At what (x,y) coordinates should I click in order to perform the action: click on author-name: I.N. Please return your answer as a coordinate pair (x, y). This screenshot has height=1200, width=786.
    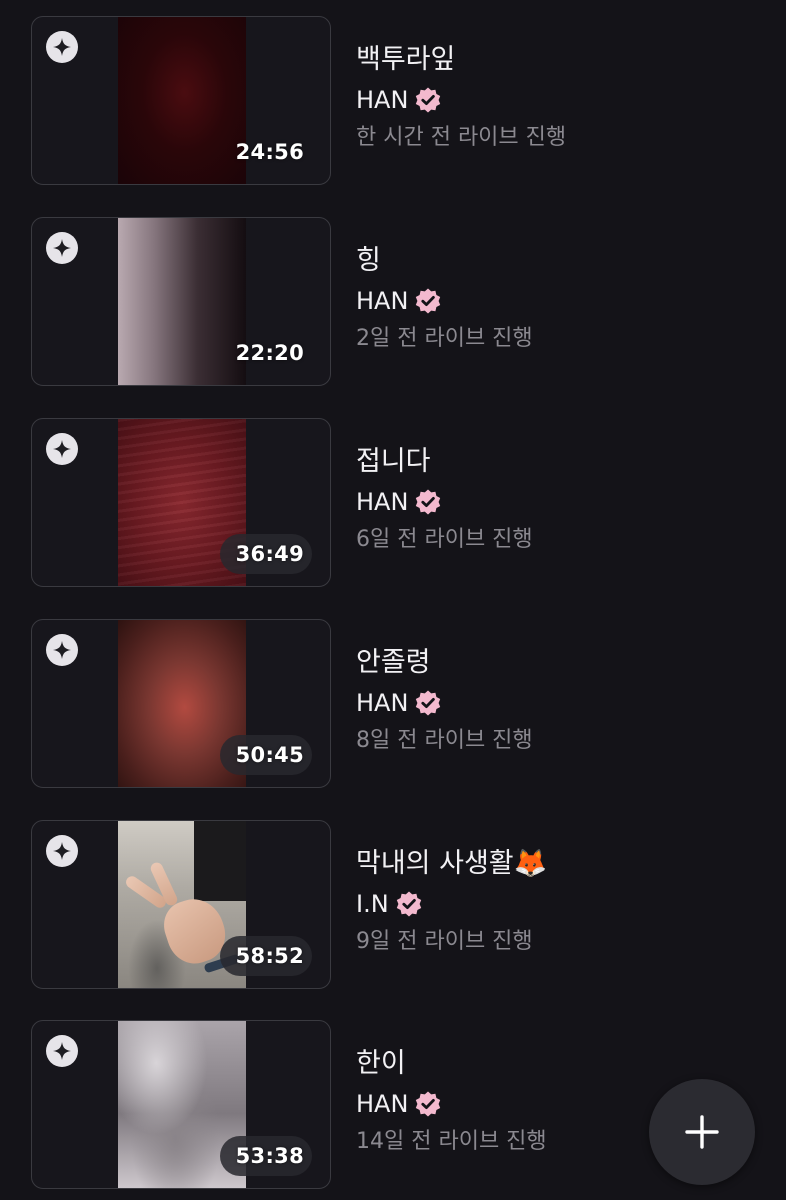
    Looking at the image, I should click on (372, 904).